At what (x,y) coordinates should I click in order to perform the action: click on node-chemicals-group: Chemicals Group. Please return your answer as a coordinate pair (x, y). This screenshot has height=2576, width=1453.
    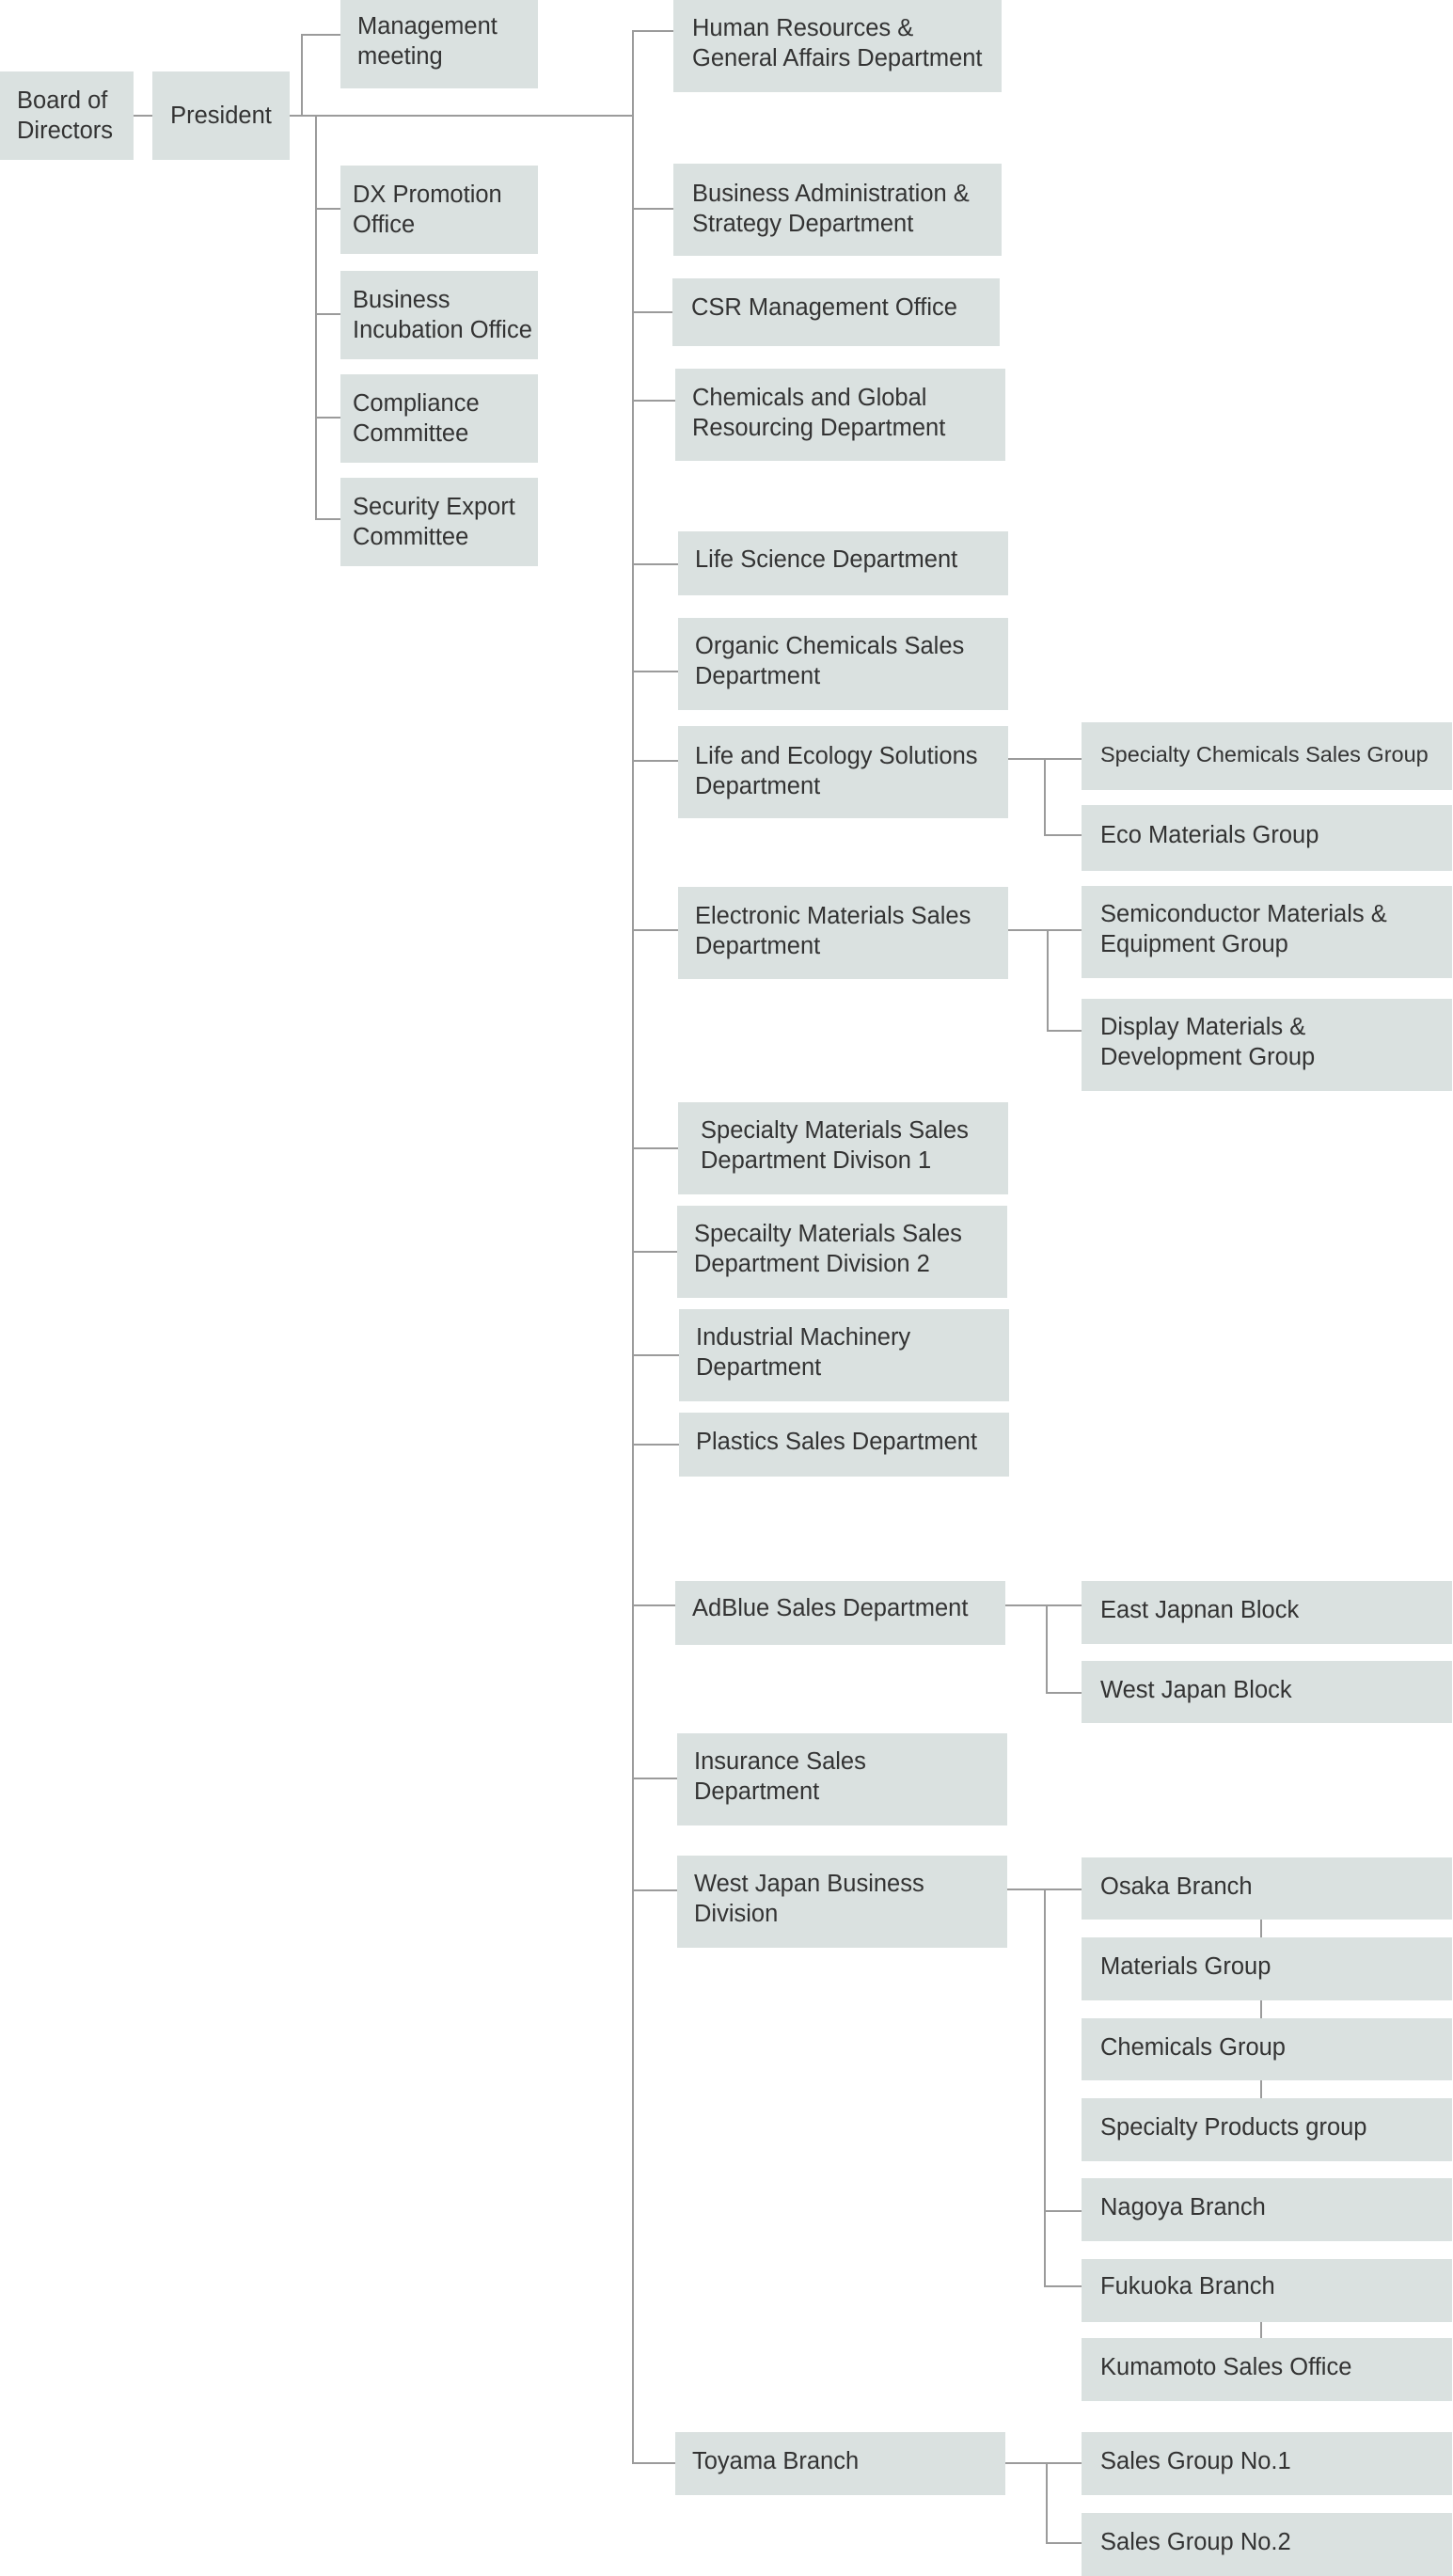
    Looking at the image, I should click on (1267, 2049).